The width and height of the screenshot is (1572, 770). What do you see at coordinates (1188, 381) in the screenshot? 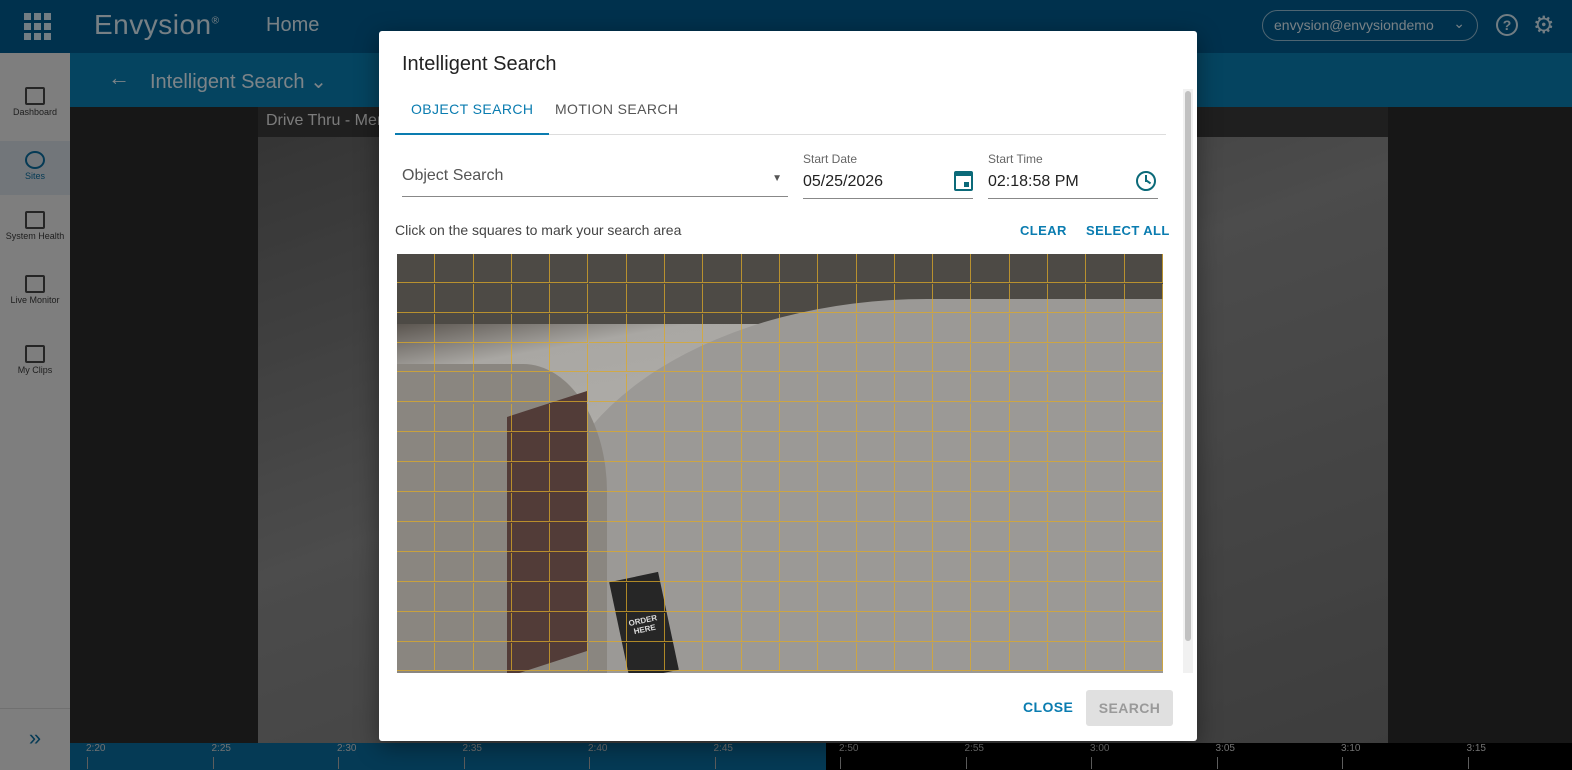
I see `dialog-scrollbar` at bounding box center [1188, 381].